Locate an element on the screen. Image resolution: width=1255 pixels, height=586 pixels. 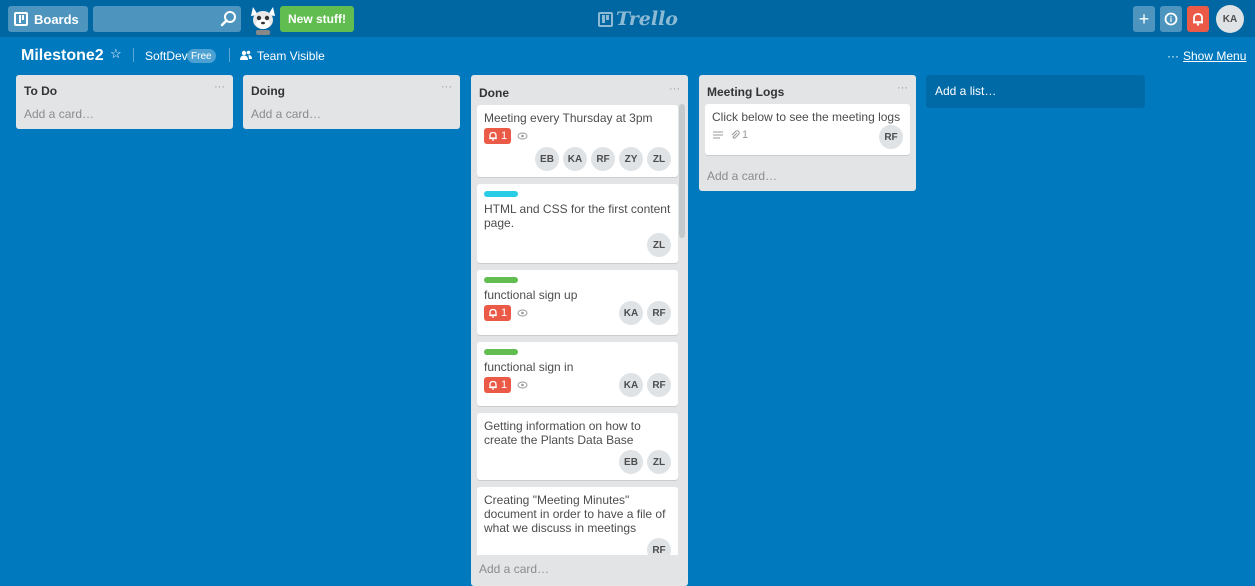
card: Click below to see the meeting logs 1 RF is located at coordinates (807, 129).